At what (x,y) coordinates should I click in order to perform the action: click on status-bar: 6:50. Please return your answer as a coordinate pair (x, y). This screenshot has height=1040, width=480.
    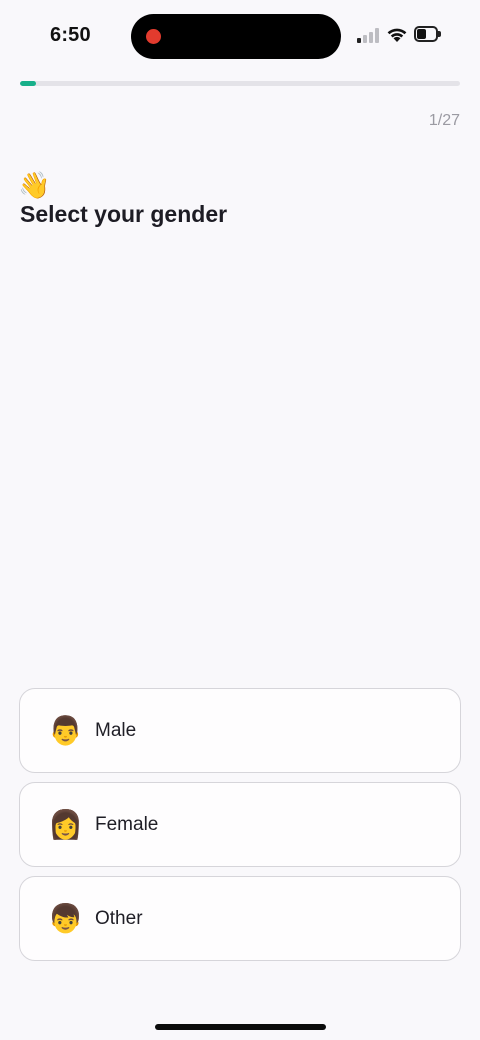
    Looking at the image, I should click on (240, 36).